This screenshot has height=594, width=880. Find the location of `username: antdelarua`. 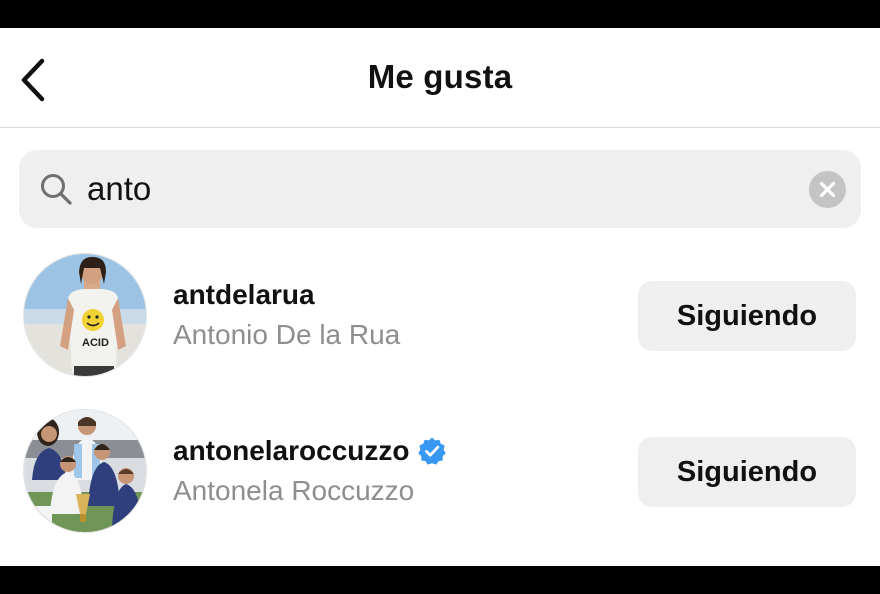

username: antdelarua is located at coordinates (244, 295).